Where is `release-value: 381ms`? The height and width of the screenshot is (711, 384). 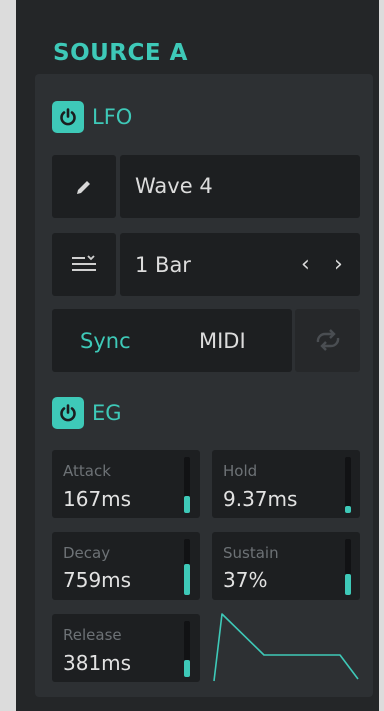 release-value: 381ms is located at coordinates (97, 663).